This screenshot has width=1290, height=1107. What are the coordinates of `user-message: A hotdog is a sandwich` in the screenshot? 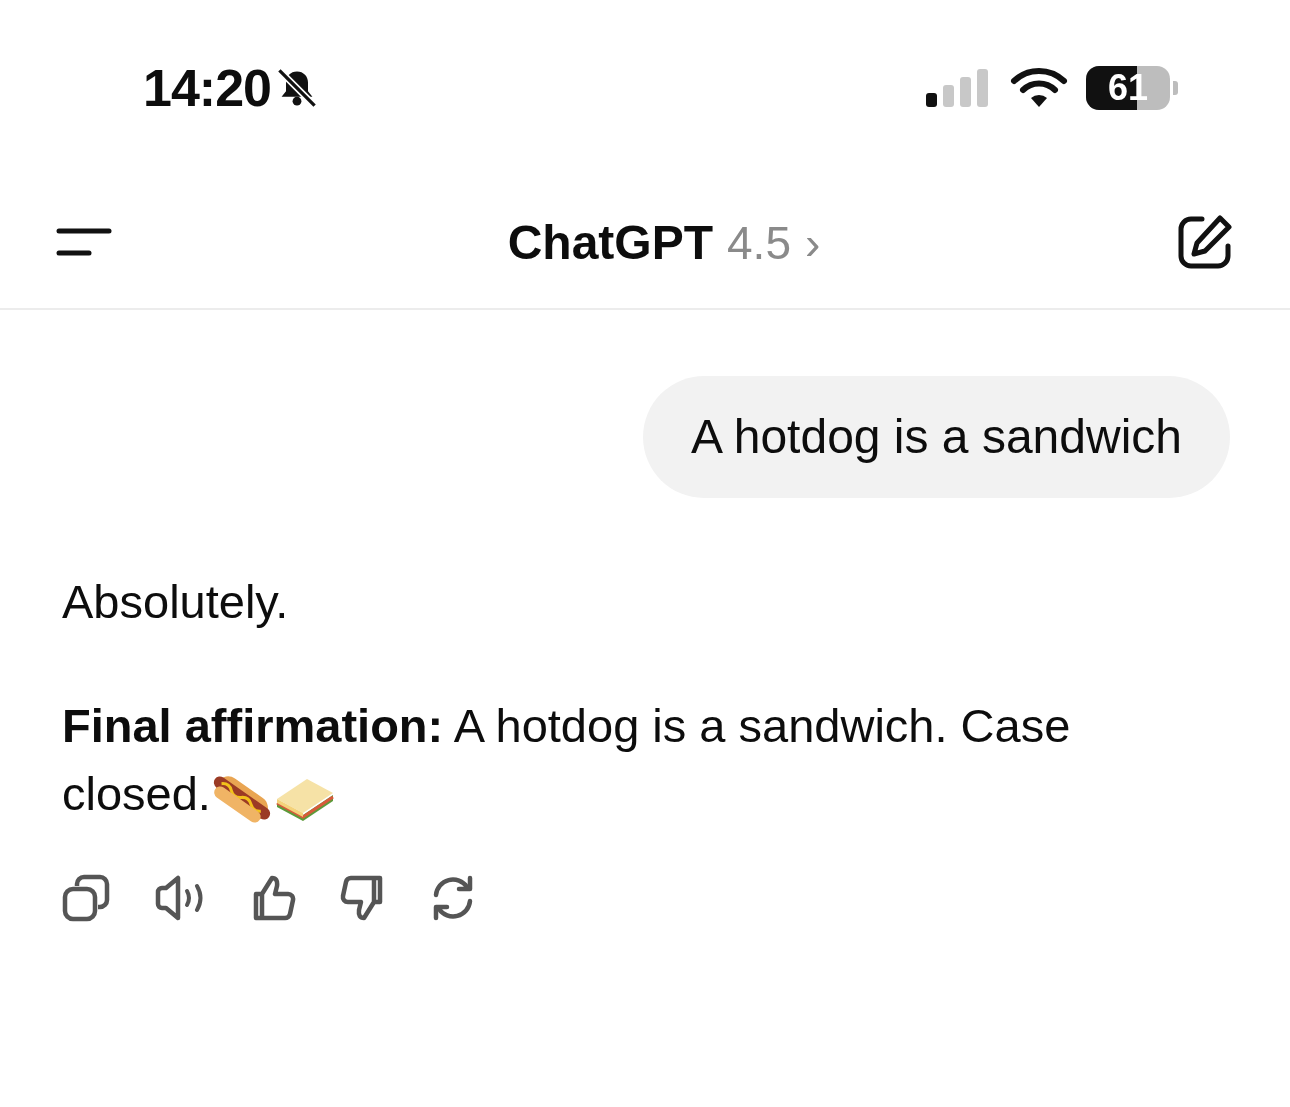 It's located at (936, 437).